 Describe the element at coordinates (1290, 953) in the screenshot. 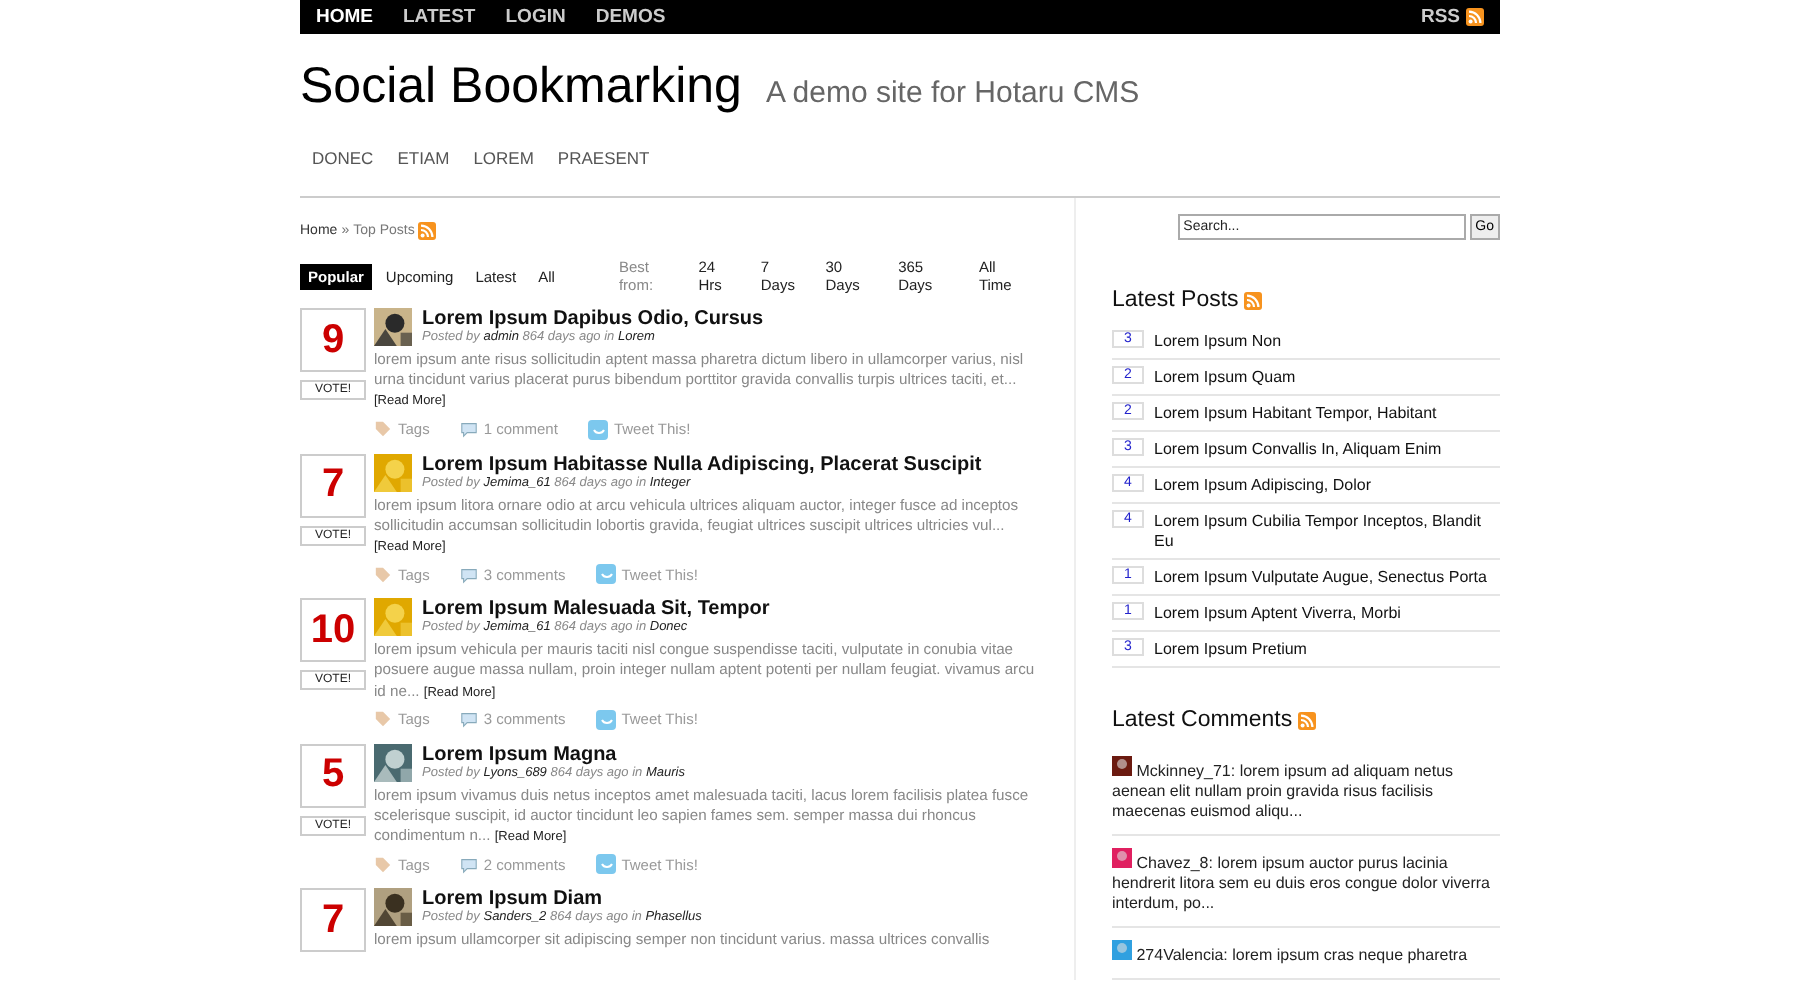

I see `comment-text: 274Valencia: lorem ipsum cras neque pharetra` at that location.